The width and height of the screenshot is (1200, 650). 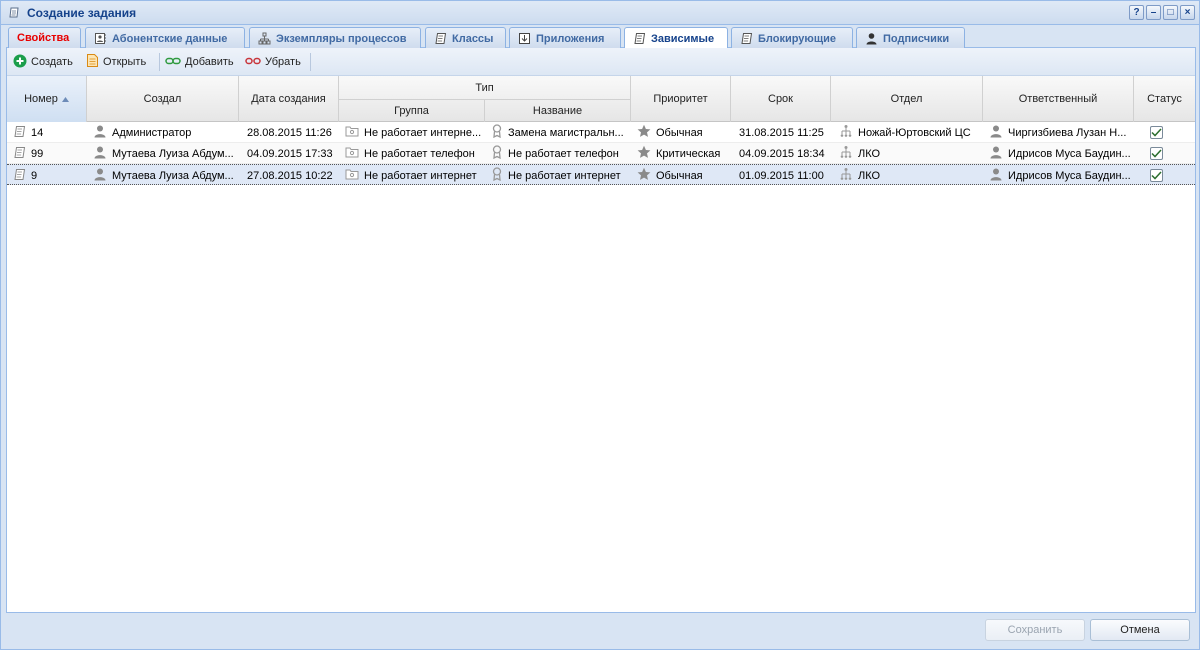 I want to click on tab-label: Классы, so click(x=473, y=39).